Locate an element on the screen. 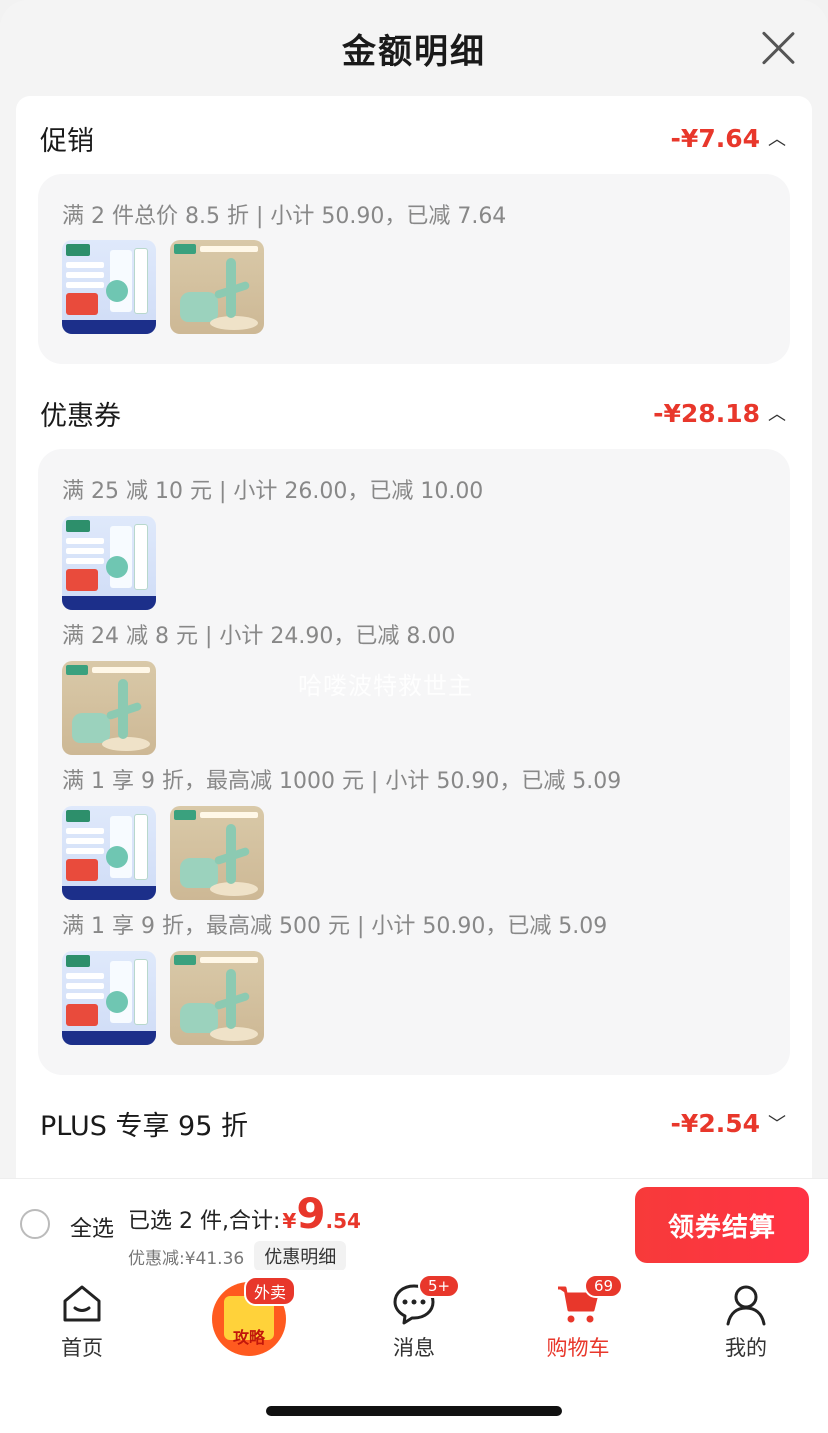 This screenshot has width=828, height=1433. promotion-panel: 满 2 件总价 8.5 折 | 小计 50.90，已减 7.64 is located at coordinates (414, 269).